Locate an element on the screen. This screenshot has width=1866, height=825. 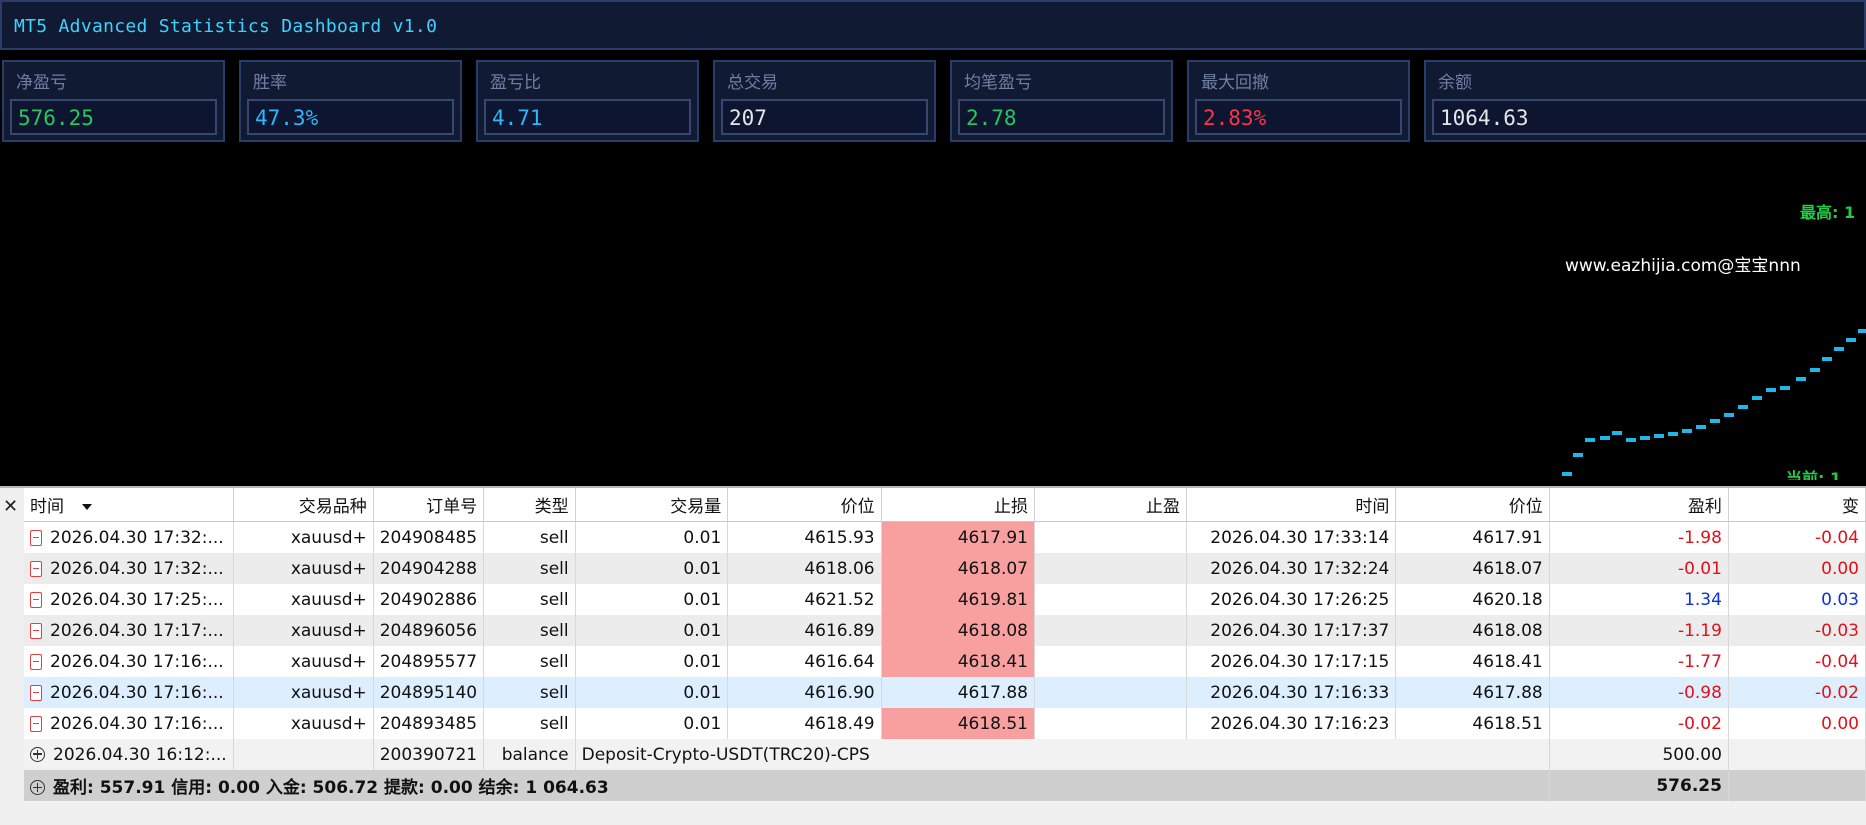
cell-tp is located at coordinates (1111, 630).